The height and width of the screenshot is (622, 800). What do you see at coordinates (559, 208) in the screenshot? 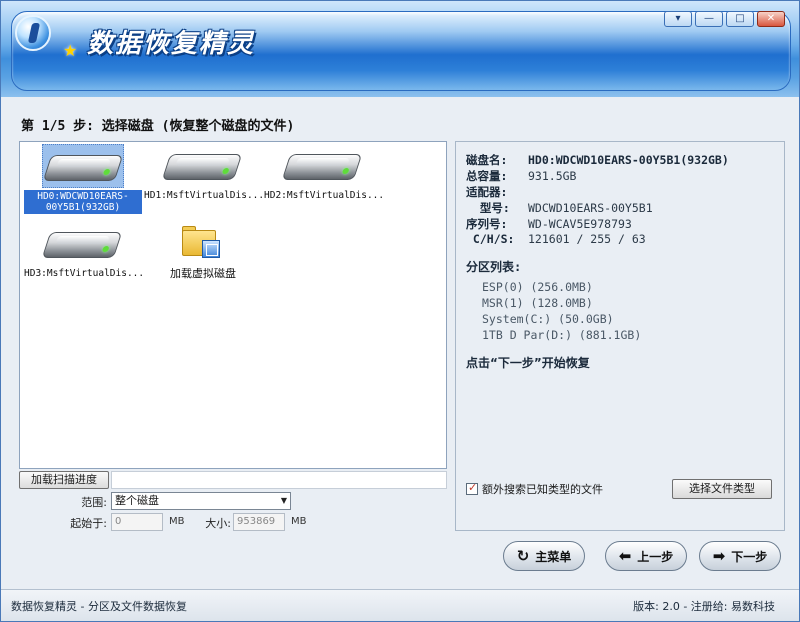
I see `info-row-model: 型号: WDCWD10EARS-00Y5B1` at bounding box center [559, 208].